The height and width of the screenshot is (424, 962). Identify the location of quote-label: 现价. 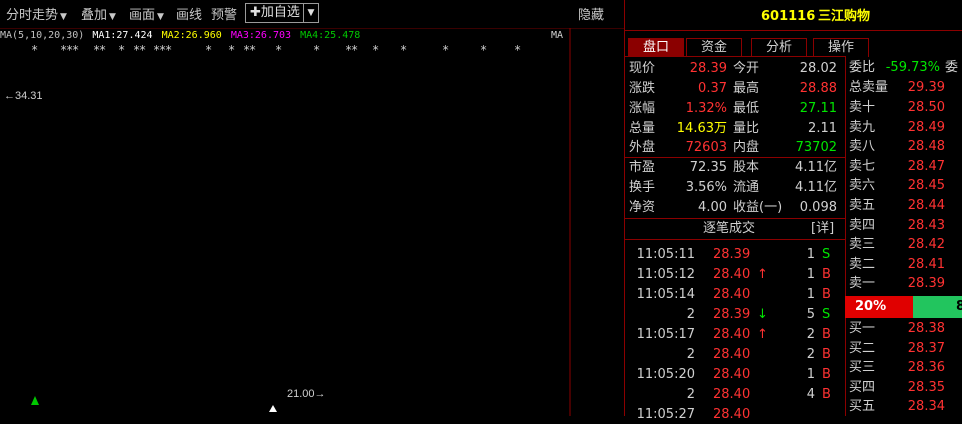
(642, 68).